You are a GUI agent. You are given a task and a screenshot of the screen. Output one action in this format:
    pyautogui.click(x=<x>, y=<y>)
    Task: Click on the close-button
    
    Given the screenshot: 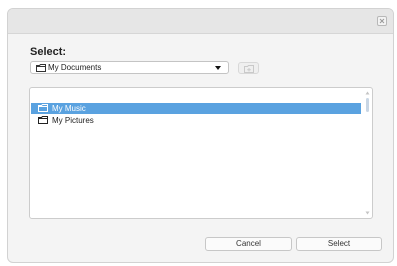 What is the action you would take?
    pyautogui.click(x=382, y=21)
    